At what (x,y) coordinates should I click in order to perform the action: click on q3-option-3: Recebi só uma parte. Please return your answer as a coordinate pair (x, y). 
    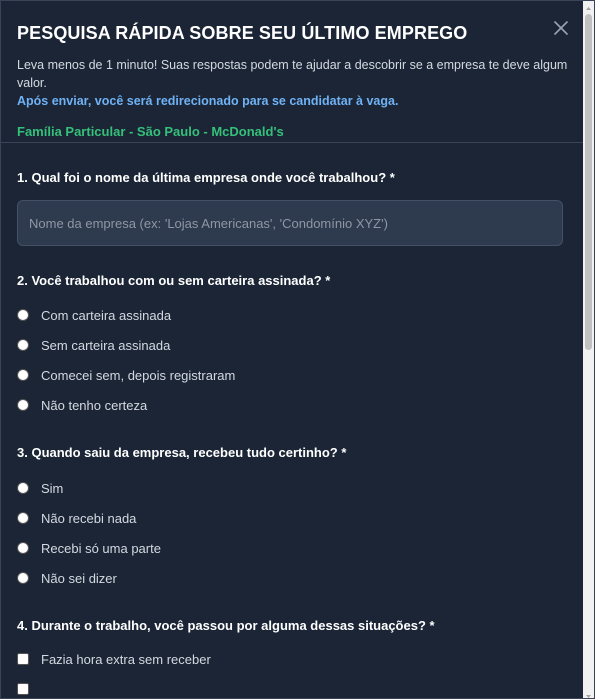
    Looking at the image, I should click on (297, 548).